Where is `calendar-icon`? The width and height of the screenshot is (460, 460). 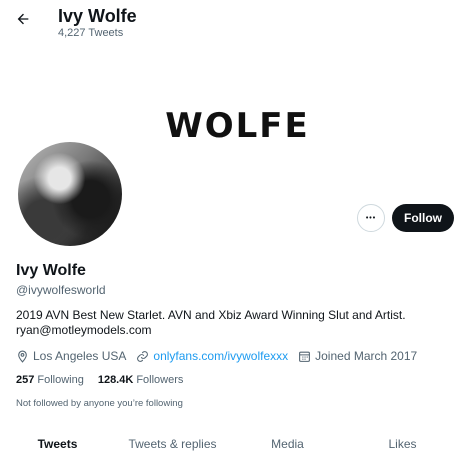 calendar-icon is located at coordinates (305, 356).